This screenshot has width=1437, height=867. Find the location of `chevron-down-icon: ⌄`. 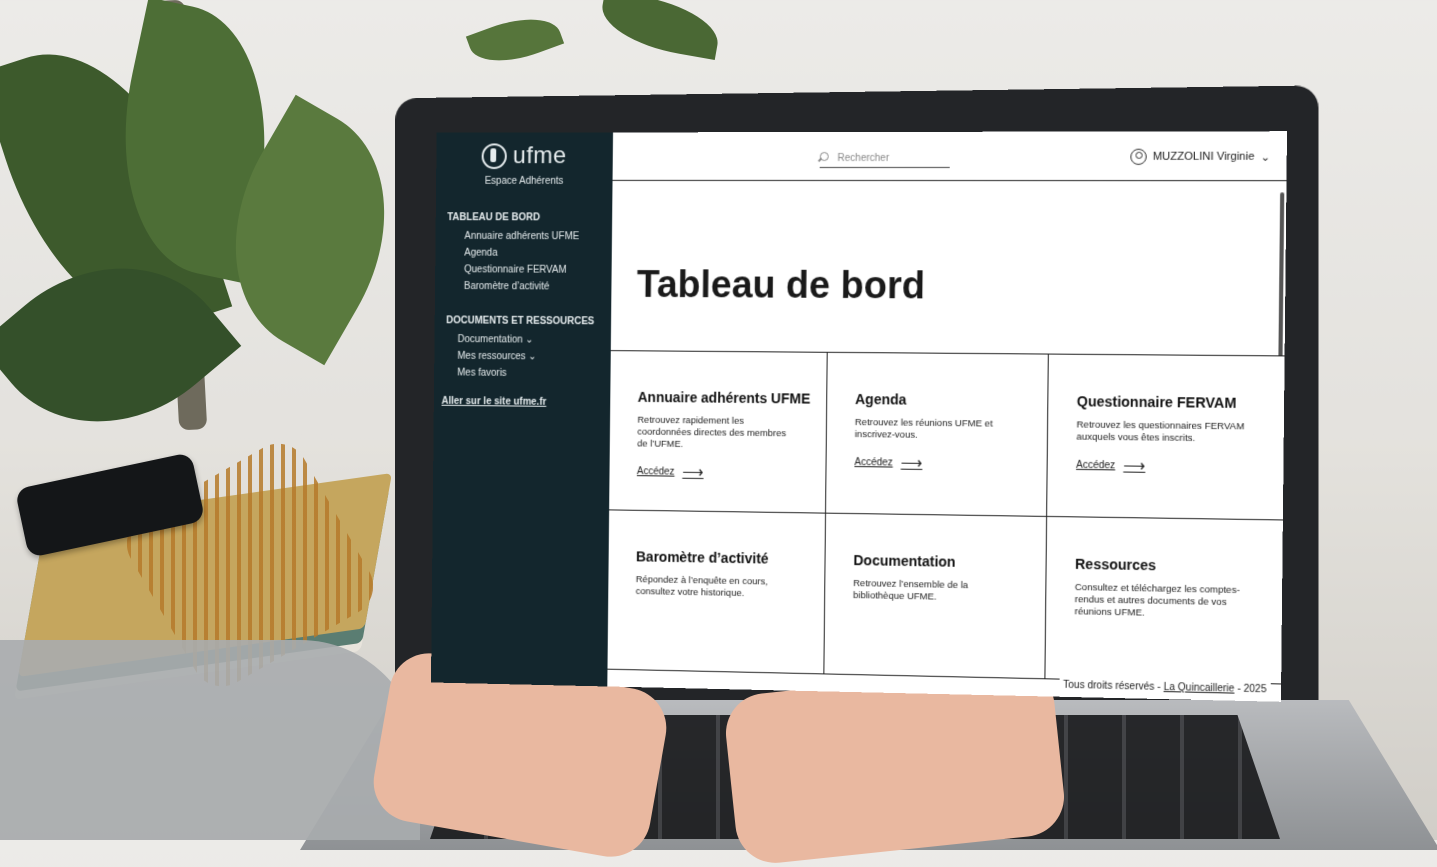

chevron-down-icon: ⌄ is located at coordinates (1266, 156).